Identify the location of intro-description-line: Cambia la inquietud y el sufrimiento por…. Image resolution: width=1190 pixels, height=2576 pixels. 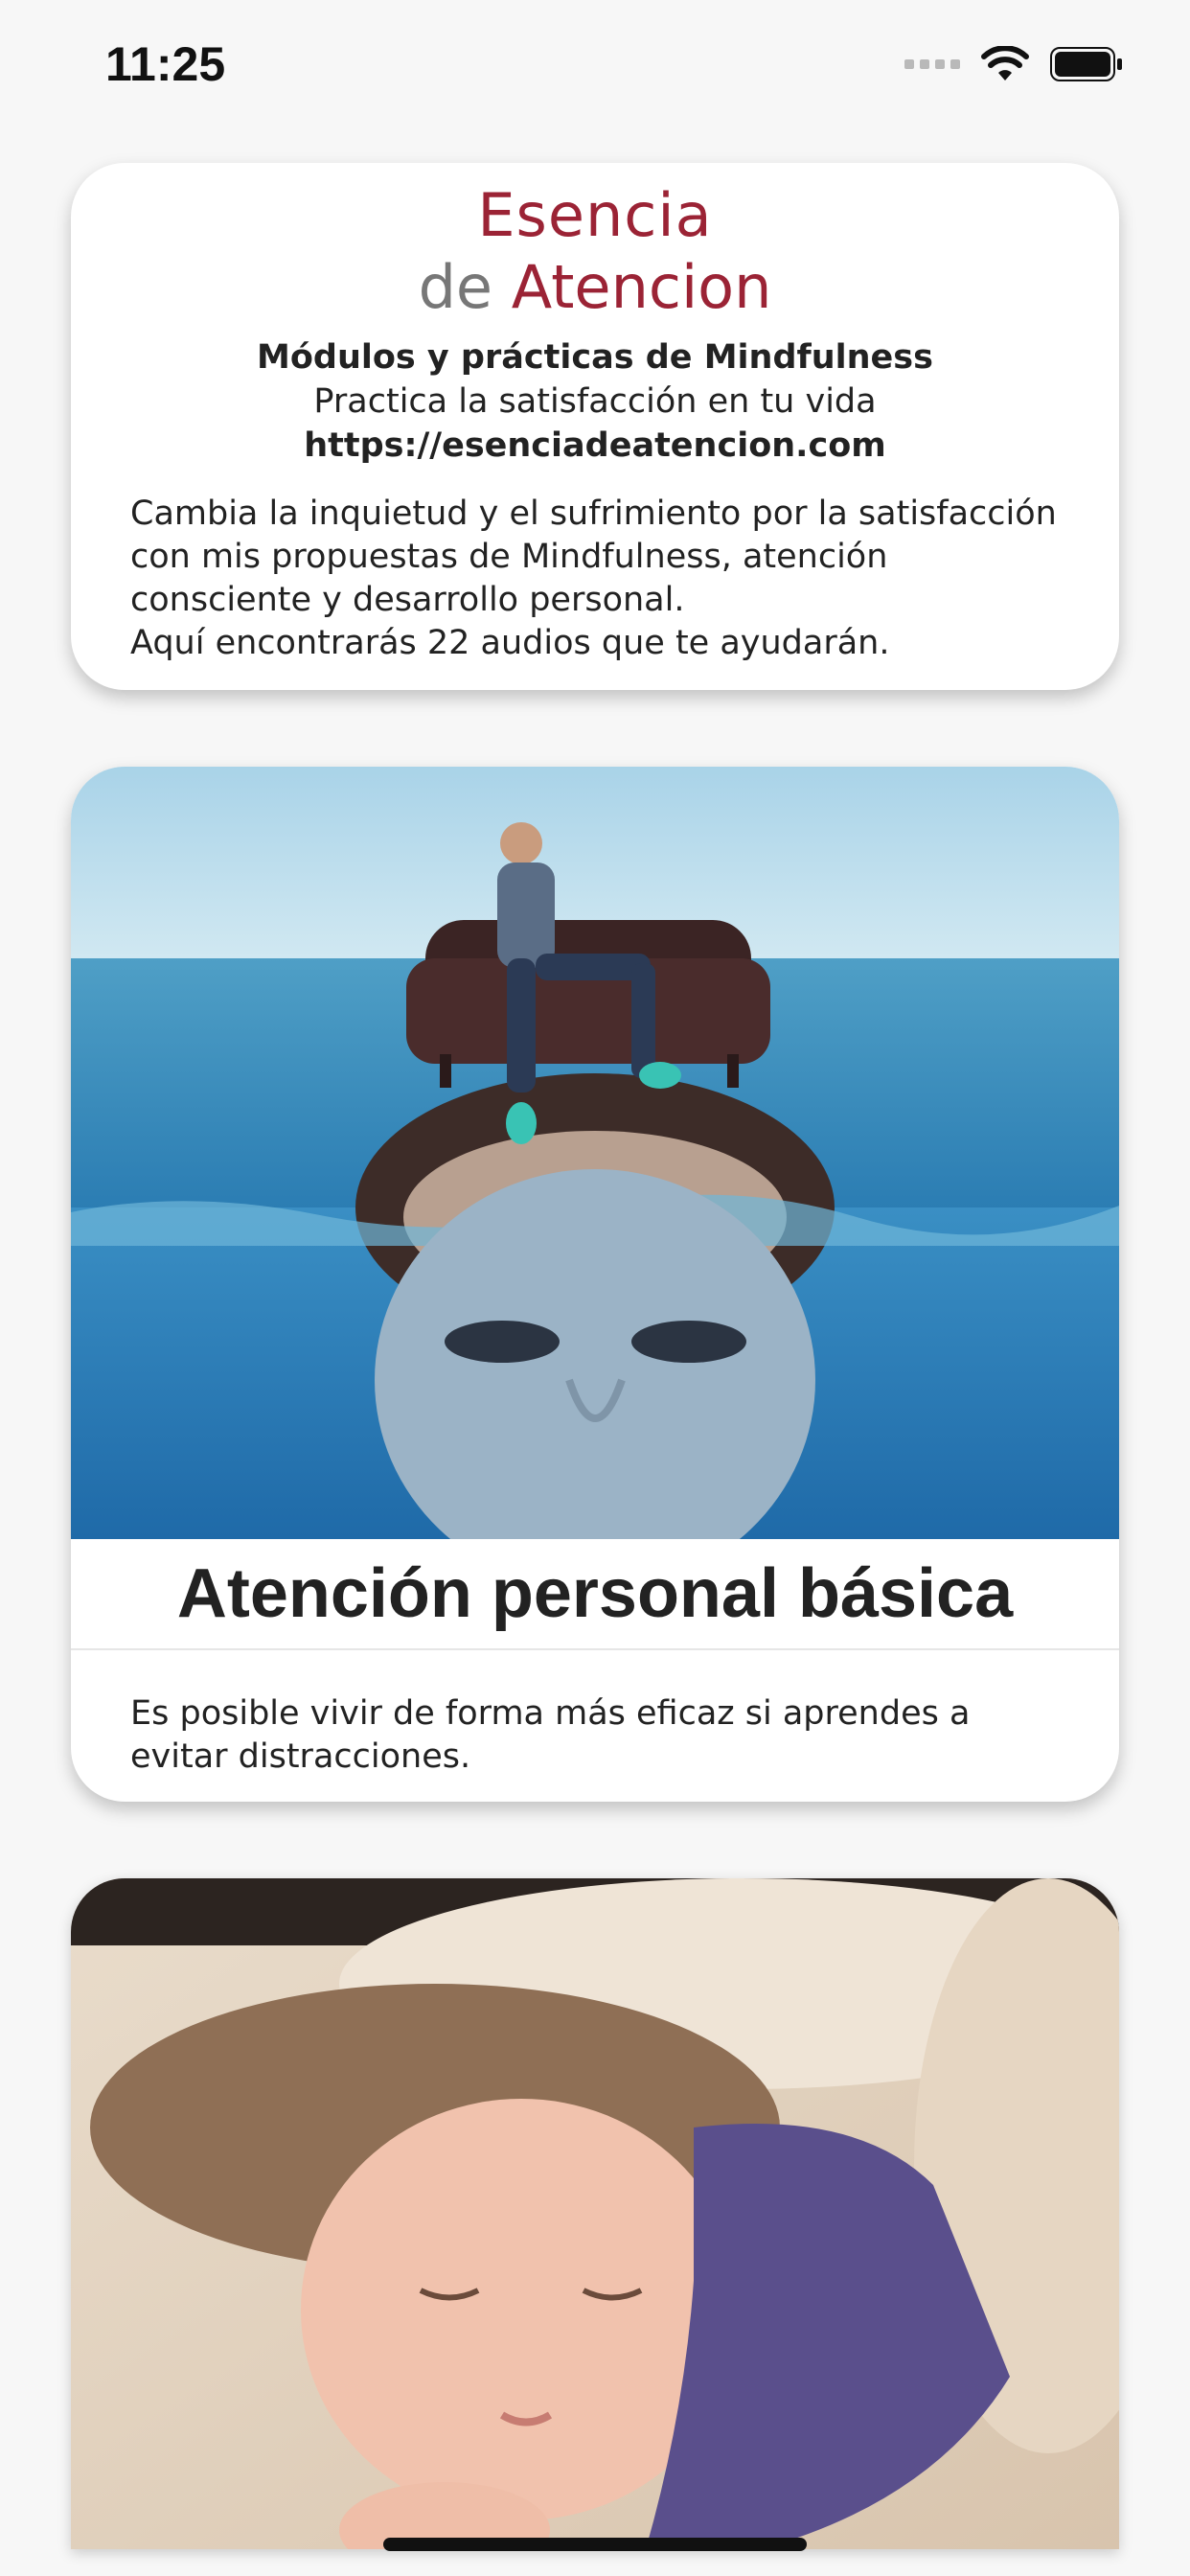
(593, 513).